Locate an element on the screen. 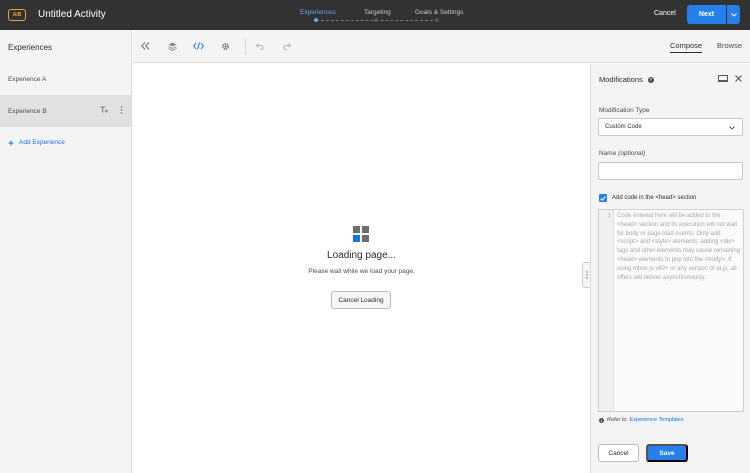 This screenshot has width=750, height=473. templates-reference: i Refer to Experience Templates is located at coordinates (641, 420).